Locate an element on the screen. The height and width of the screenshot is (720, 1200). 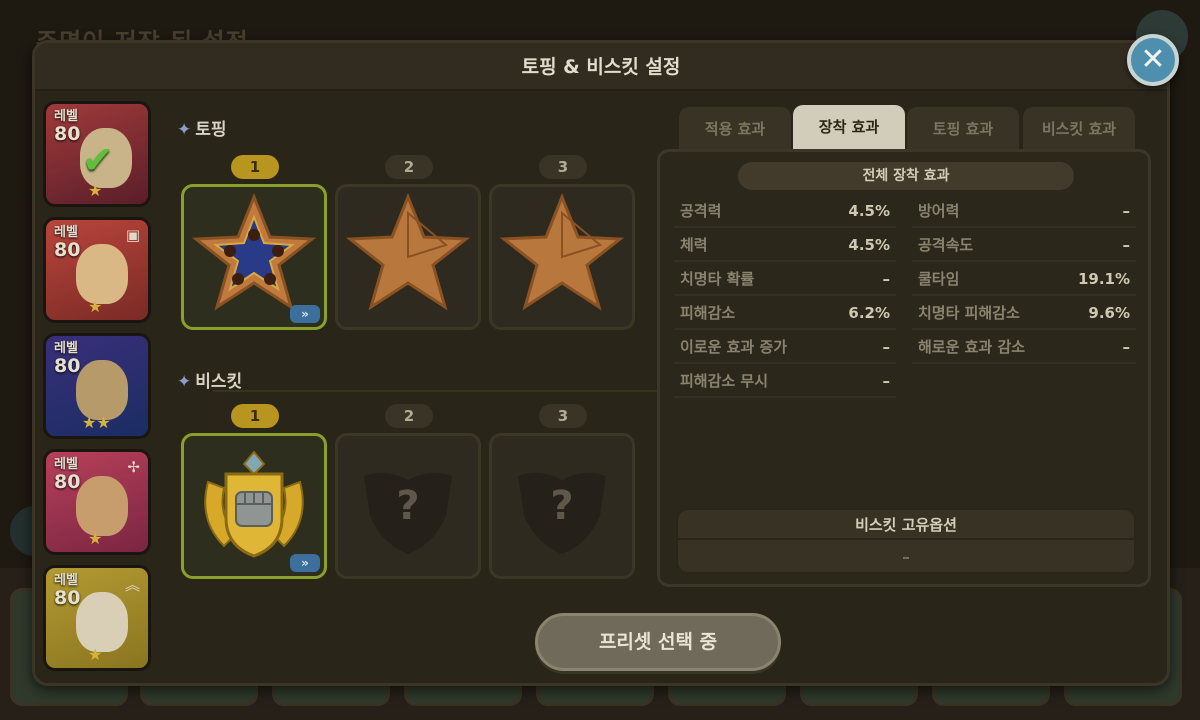
stat-value: 6.2% is located at coordinates (869, 313).